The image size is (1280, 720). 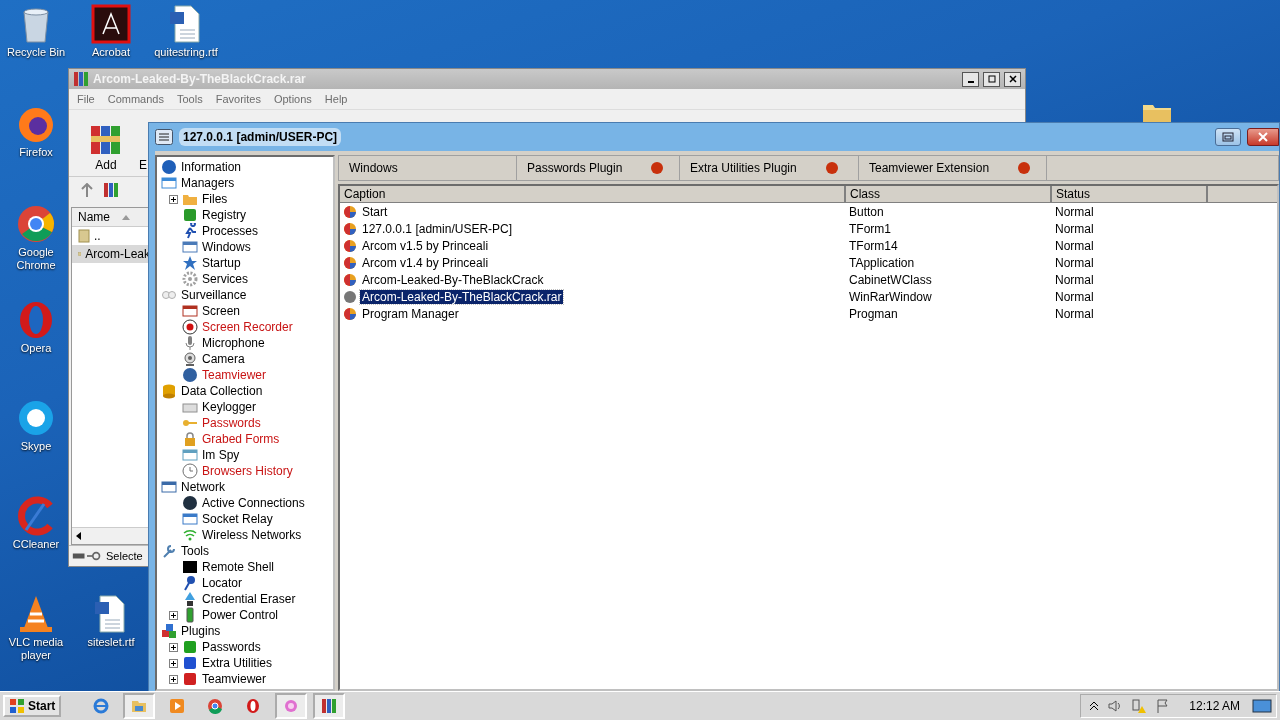 I want to click on windows-logo-icon, so click(x=17, y=706).